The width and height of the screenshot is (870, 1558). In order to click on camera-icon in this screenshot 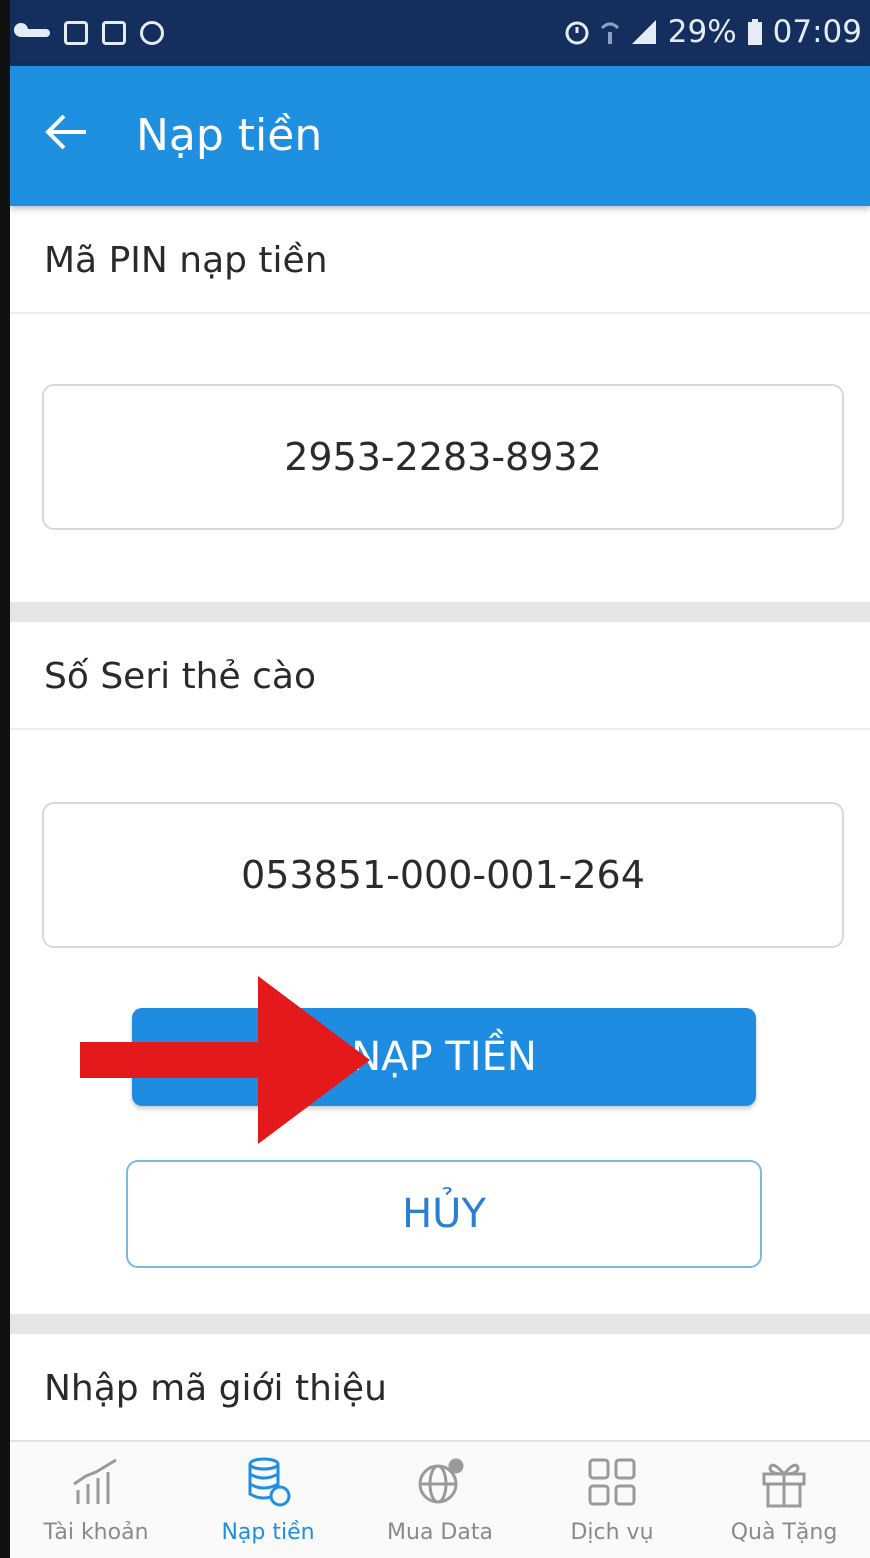, I will do `click(152, 33)`.